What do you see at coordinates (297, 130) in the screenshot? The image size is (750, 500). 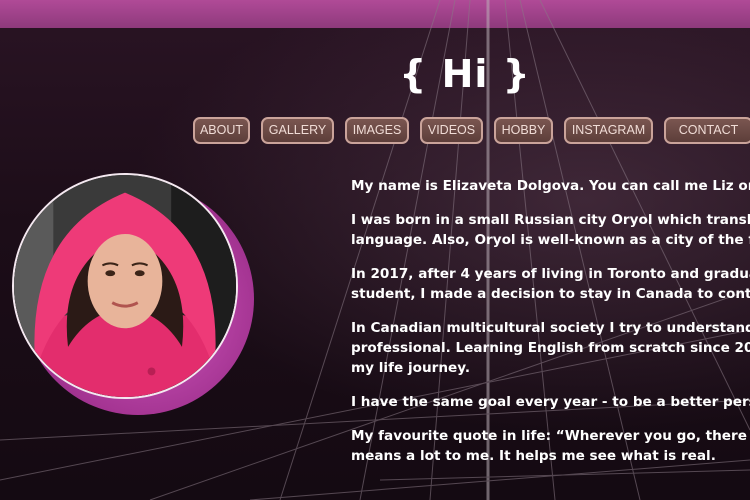 I see `nav-gallery-button: GALLERY` at bounding box center [297, 130].